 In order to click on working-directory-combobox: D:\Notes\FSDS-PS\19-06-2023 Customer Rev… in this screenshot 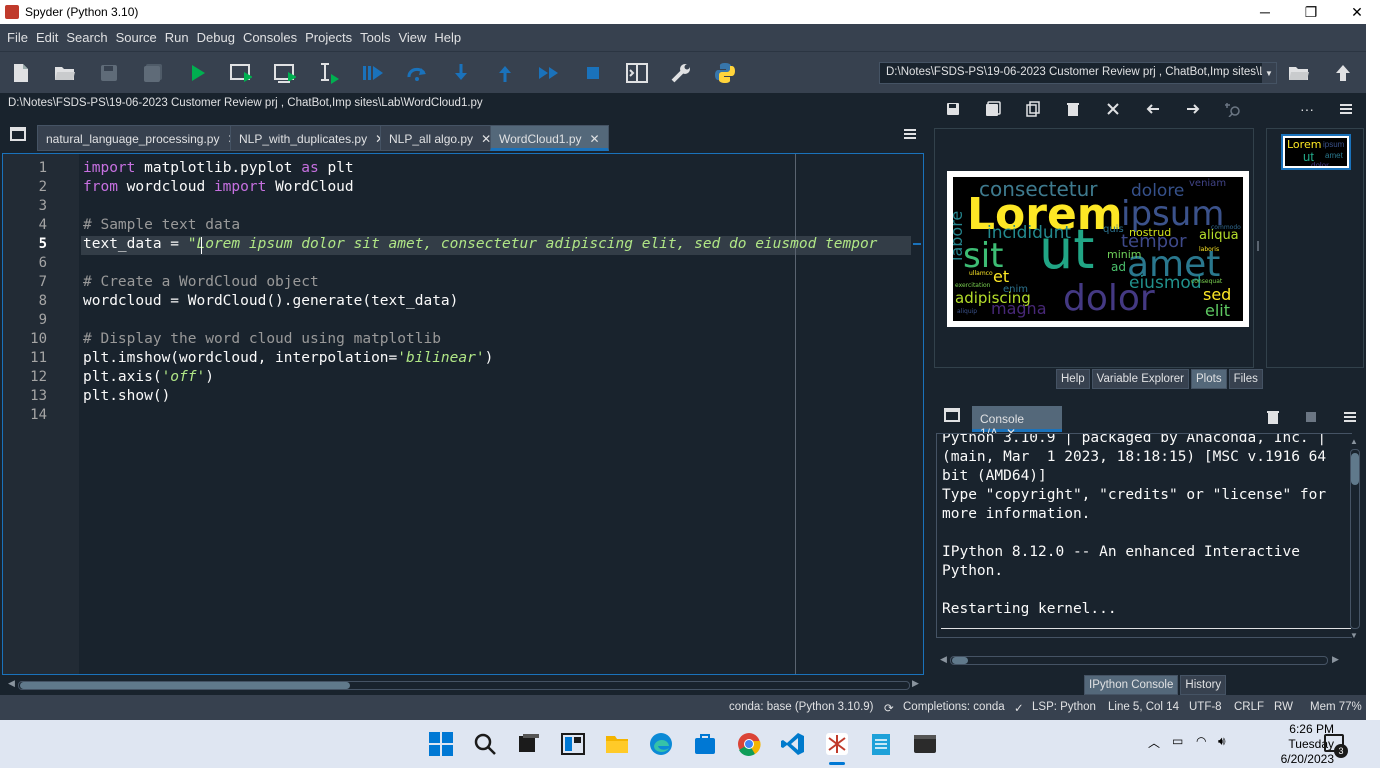, I will do `click(1078, 73)`.